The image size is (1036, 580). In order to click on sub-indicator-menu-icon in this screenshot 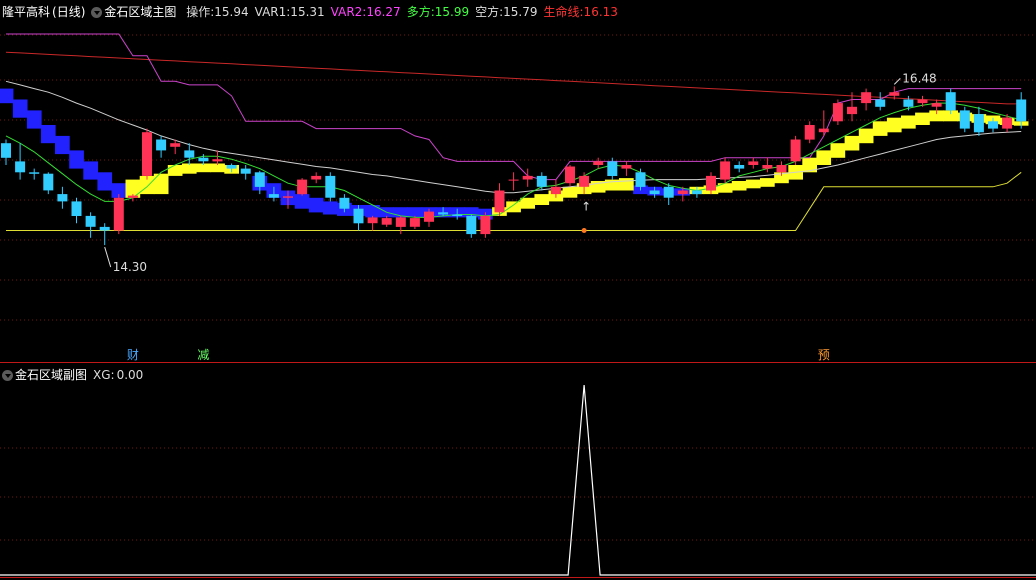, I will do `click(7, 375)`.